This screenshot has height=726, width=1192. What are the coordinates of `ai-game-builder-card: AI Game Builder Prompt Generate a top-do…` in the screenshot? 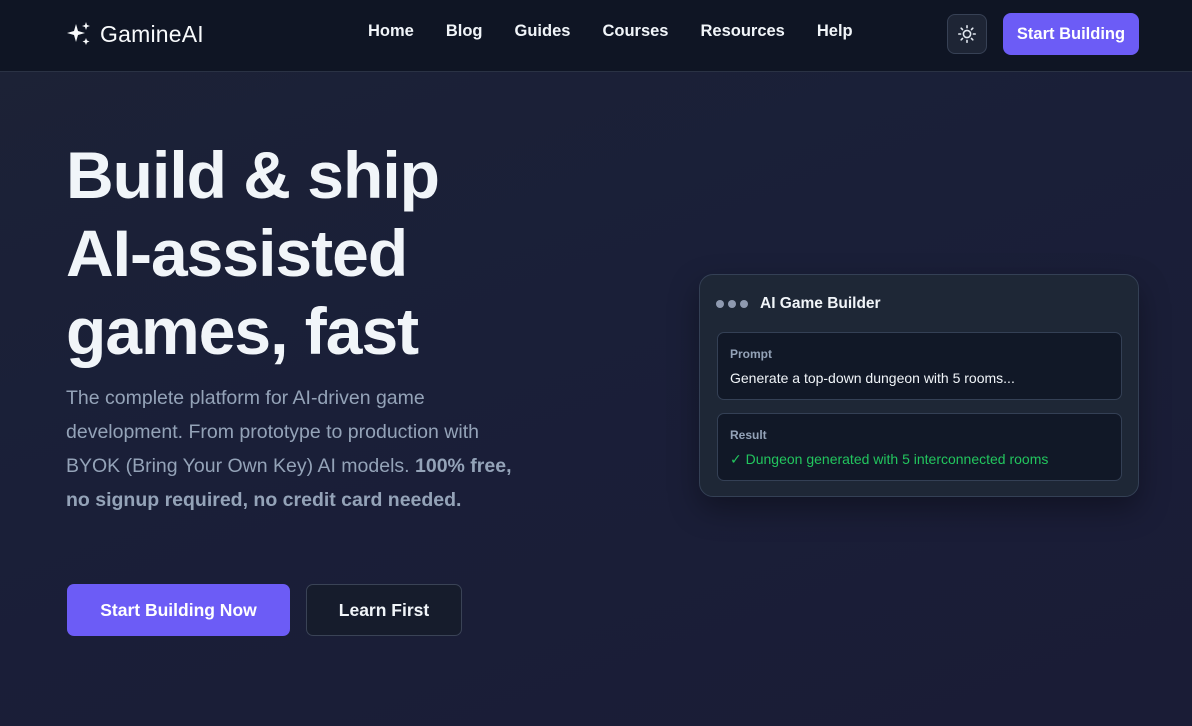 It's located at (919, 385).